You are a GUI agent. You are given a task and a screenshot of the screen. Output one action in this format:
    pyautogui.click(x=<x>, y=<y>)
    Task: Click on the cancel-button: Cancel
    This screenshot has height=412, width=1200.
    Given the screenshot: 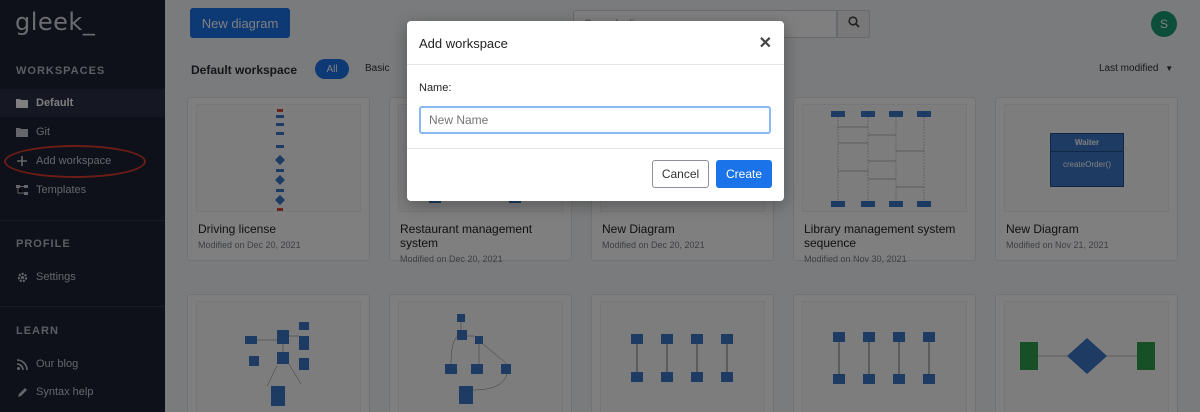 What is the action you would take?
    pyautogui.click(x=680, y=174)
    